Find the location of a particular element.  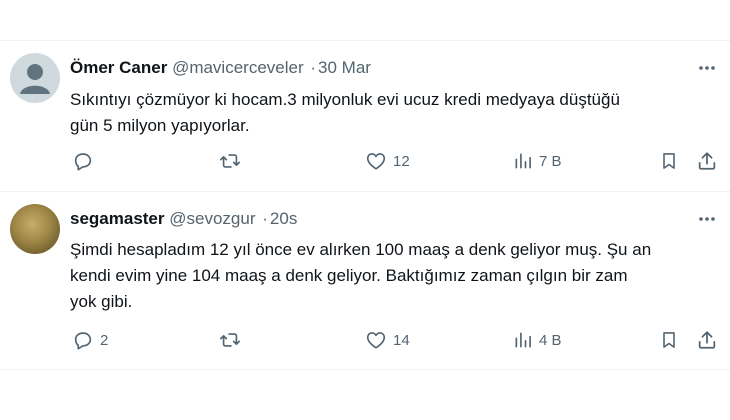

tweet-header: segamaster @sevozgur · 20s is located at coordinates (183, 219).